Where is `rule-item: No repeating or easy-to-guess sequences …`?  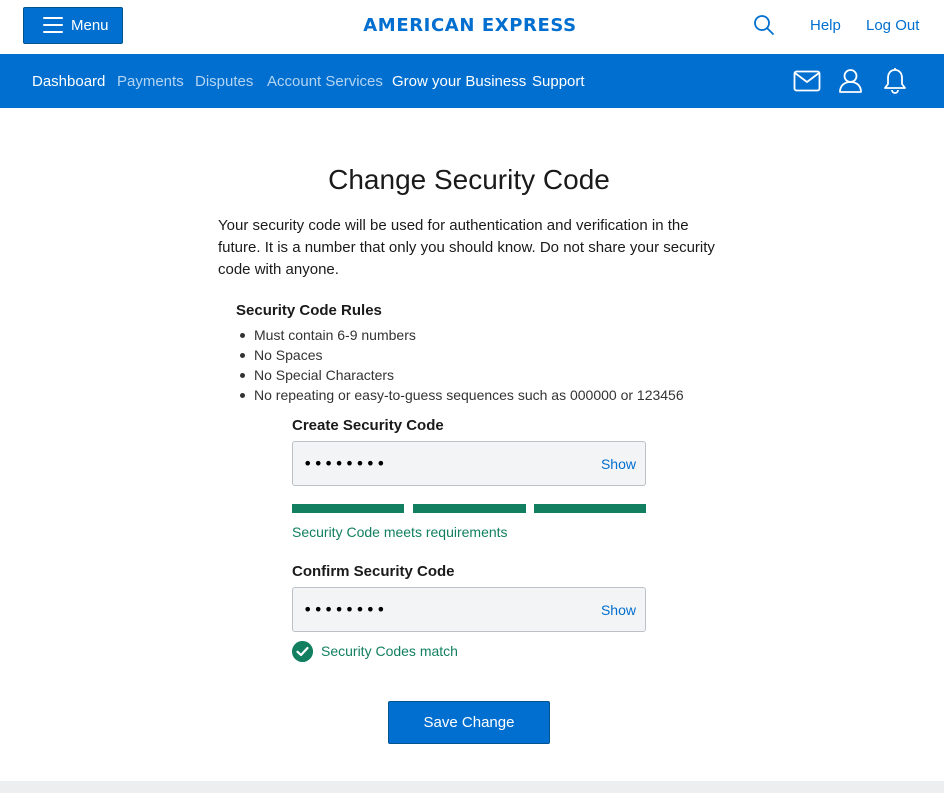
rule-item: No repeating or easy-to-guess sequences … is located at coordinates (460, 395).